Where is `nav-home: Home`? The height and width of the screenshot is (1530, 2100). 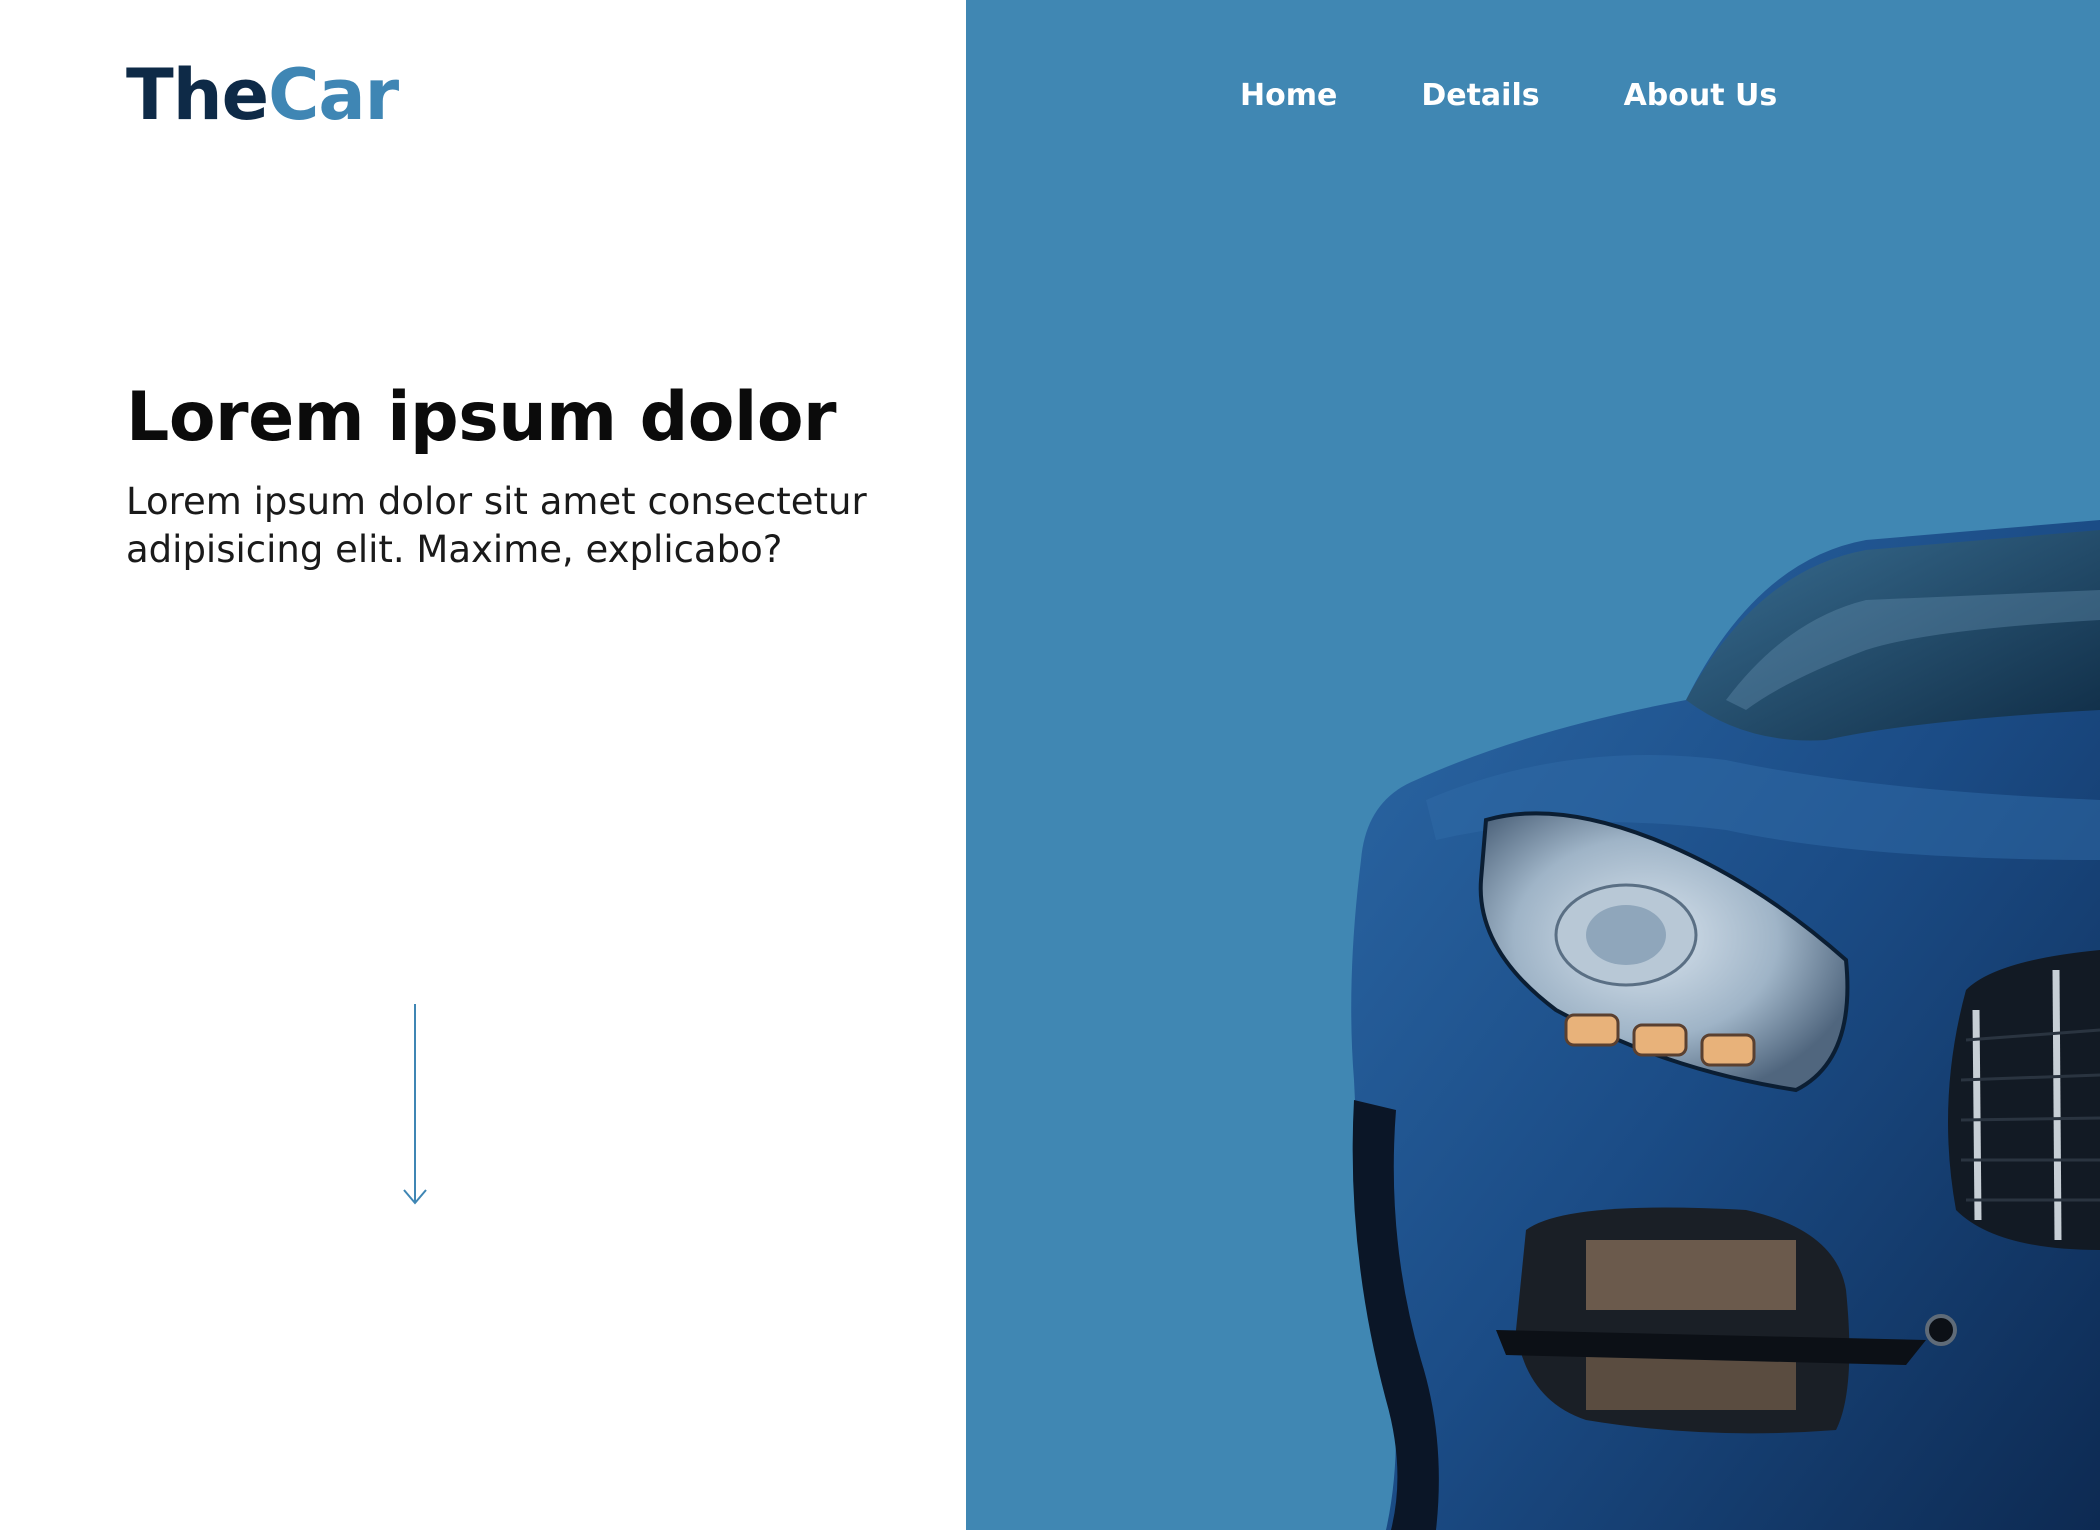
nav-home: Home is located at coordinates (1288, 95).